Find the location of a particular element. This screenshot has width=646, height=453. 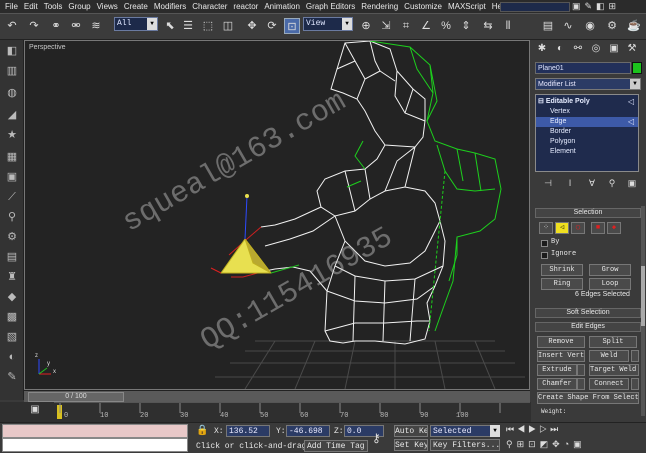

stack-item-edge: Edge is located at coordinates (587, 122).